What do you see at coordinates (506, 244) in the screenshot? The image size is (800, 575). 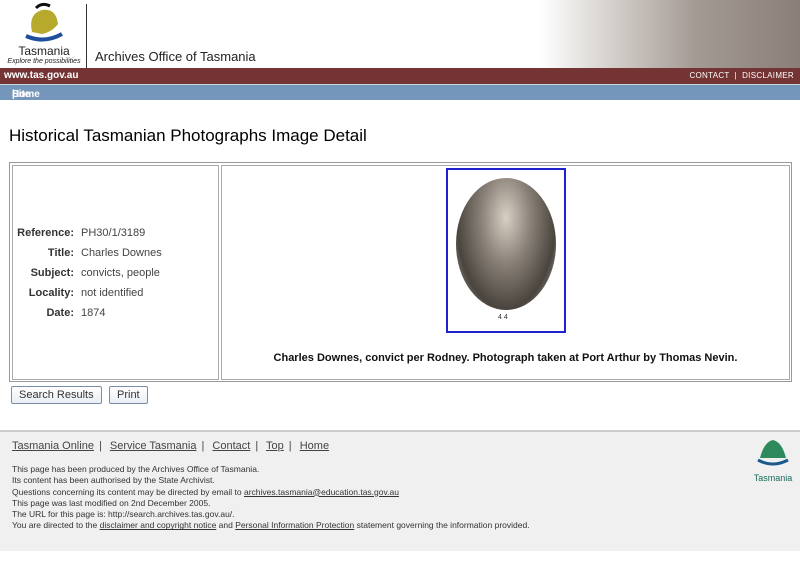 I see `portrait-image` at bounding box center [506, 244].